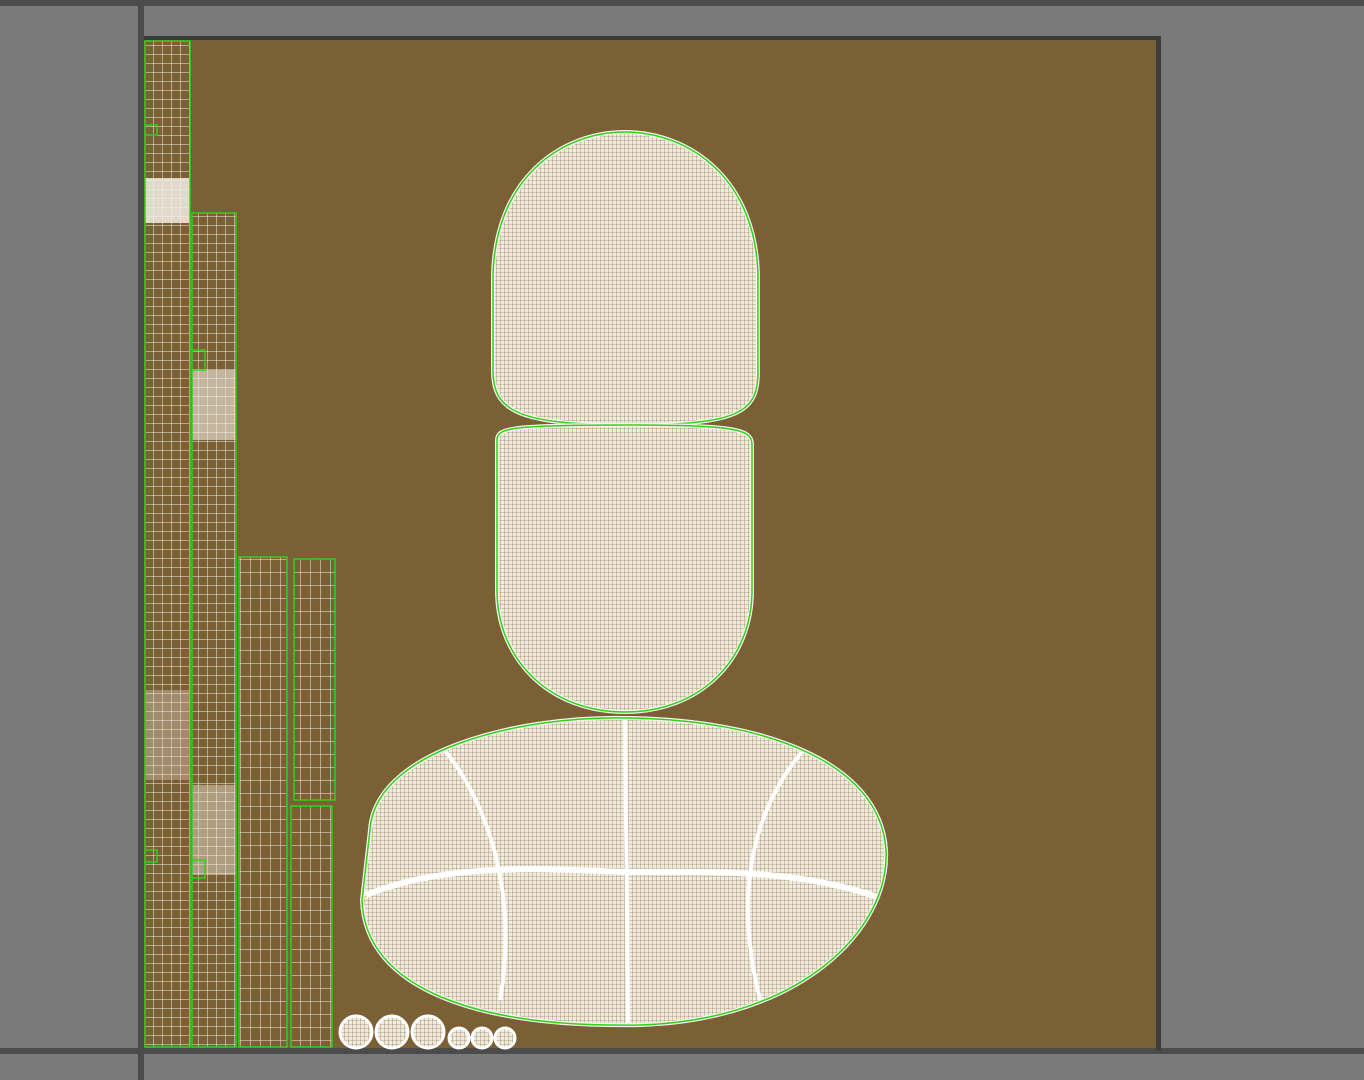 This screenshot has height=1080, width=1364. What do you see at coordinates (625, 278) in the screenshot?
I see `uv-shell-top` at bounding box center [625, 278].